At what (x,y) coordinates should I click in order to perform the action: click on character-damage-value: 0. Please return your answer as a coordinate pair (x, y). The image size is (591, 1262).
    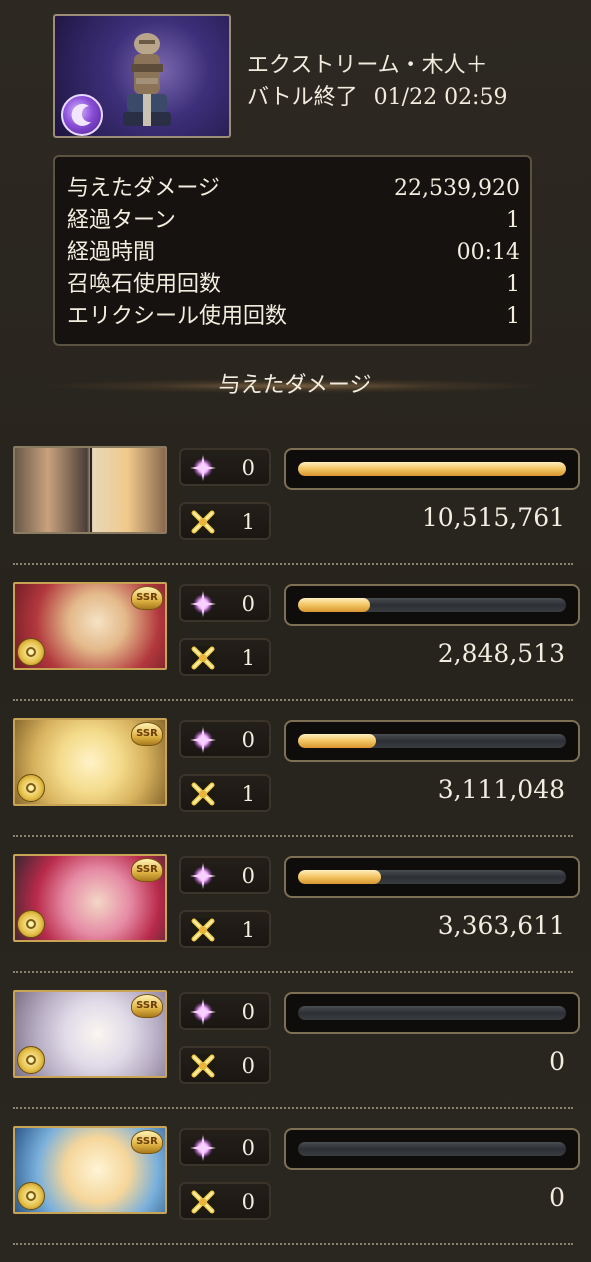
    Looking at the image, I should click on (557, 1061).